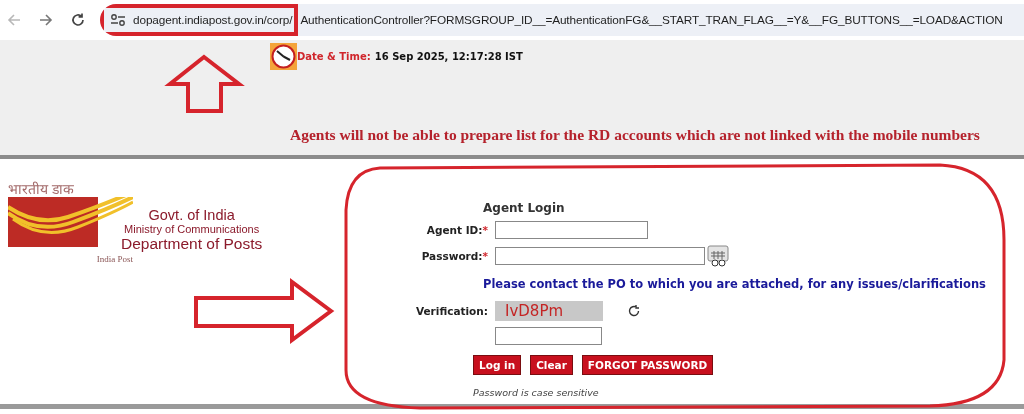 Image resolution: width=1024 pixels, height=414 pixels. What do you see at coordinates (78, 20) in the screenshot?
I see `reload-icon` at bounding box center [78, 20].